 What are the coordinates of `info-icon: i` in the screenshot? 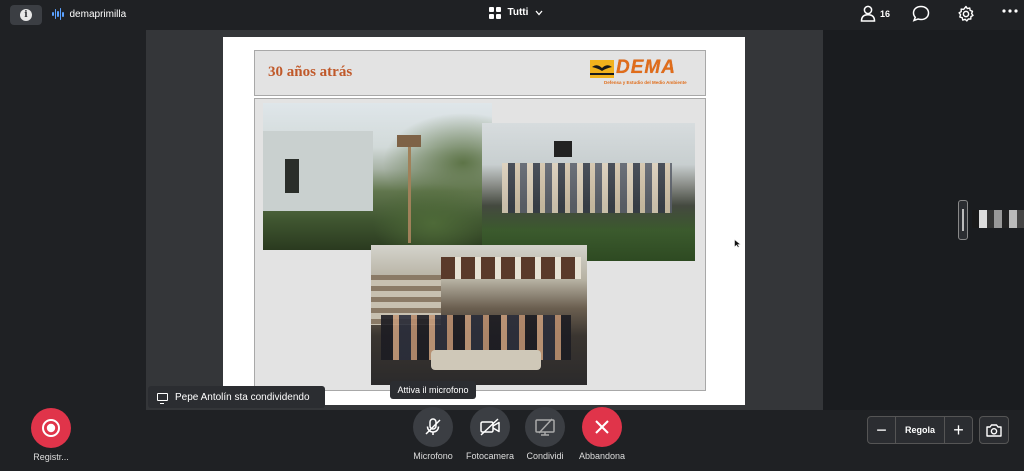 It's located at (26, 15).